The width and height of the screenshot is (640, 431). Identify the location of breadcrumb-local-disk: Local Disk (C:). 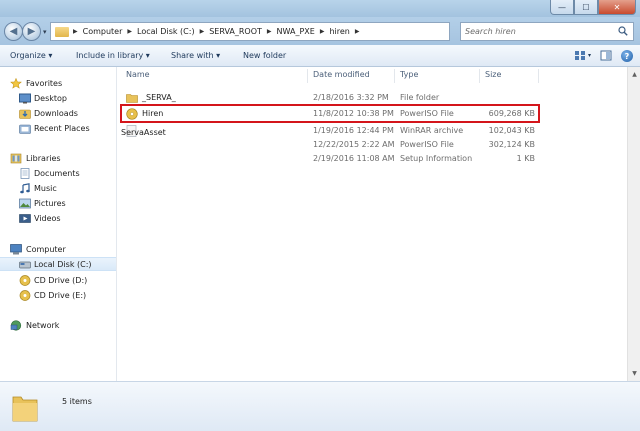
(166, 31).